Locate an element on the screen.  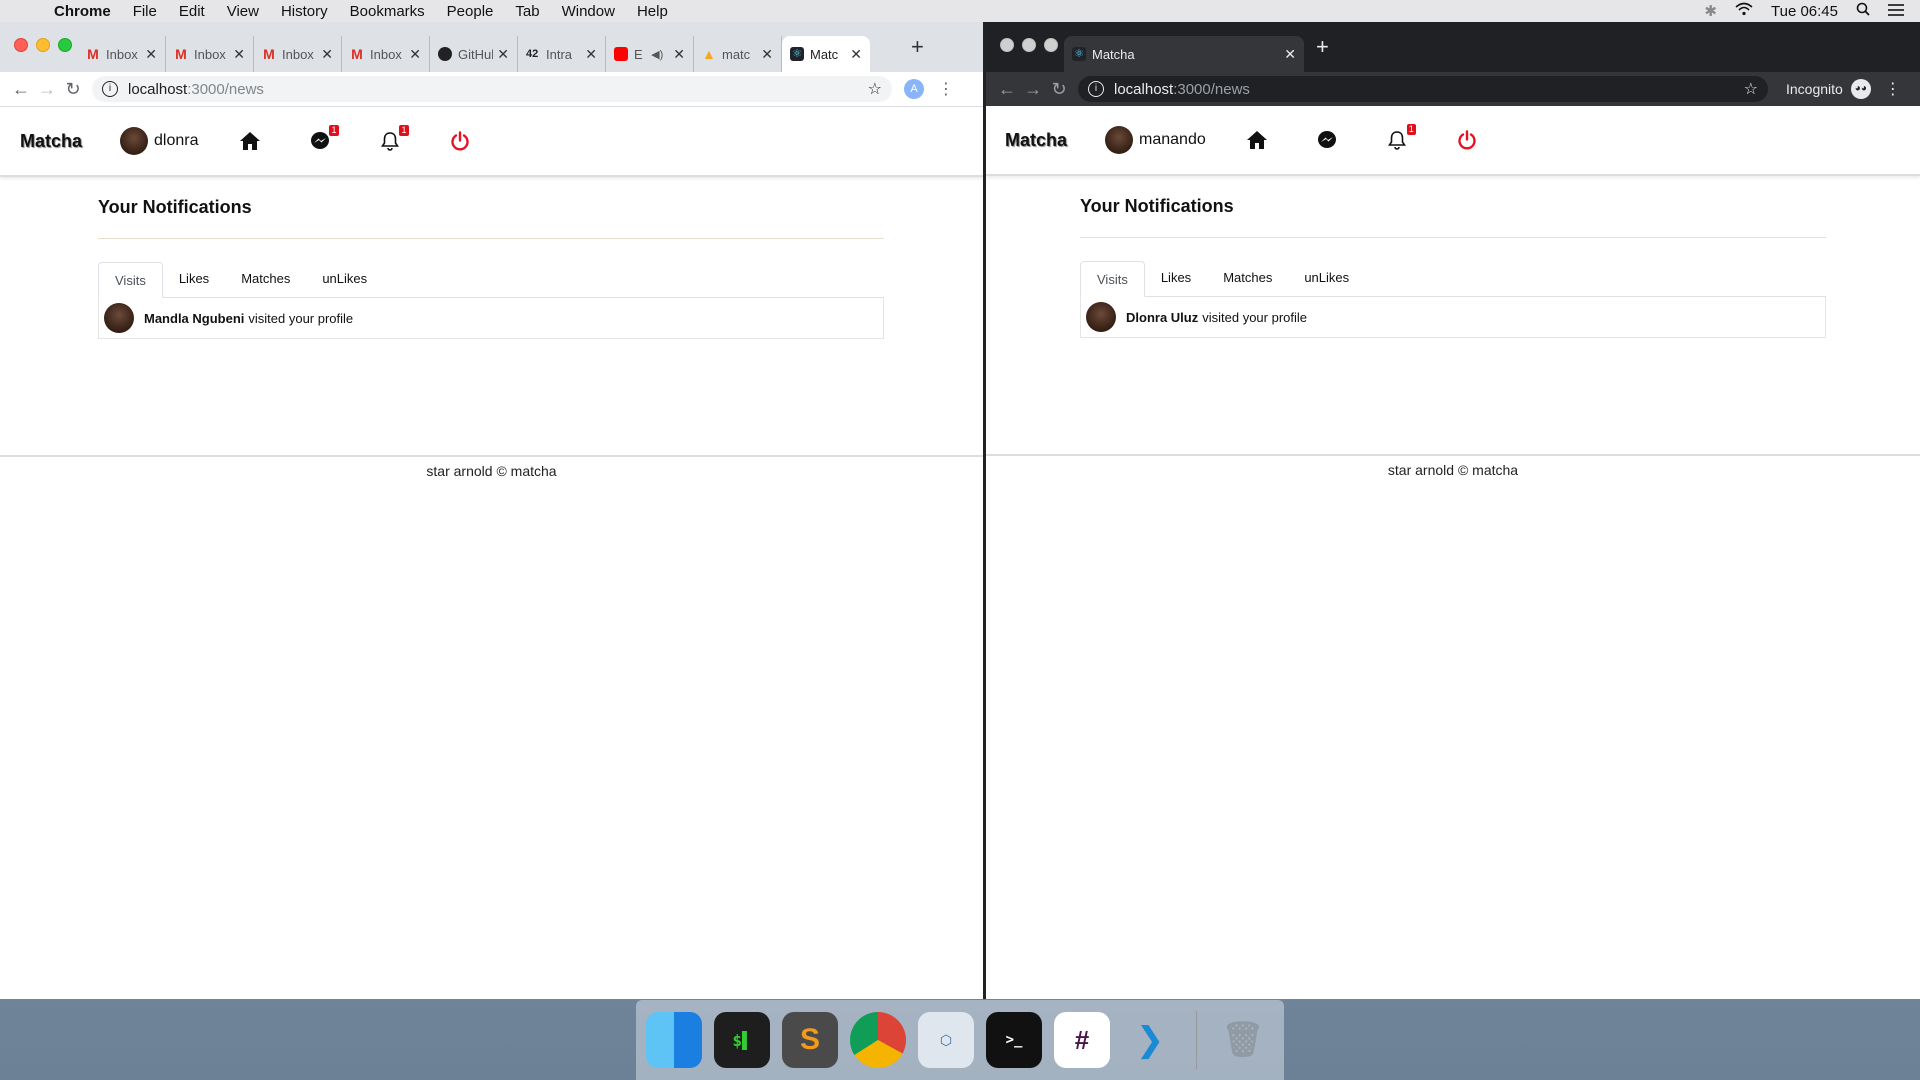
notification-center-icon is located at coordinates (1896, 11).